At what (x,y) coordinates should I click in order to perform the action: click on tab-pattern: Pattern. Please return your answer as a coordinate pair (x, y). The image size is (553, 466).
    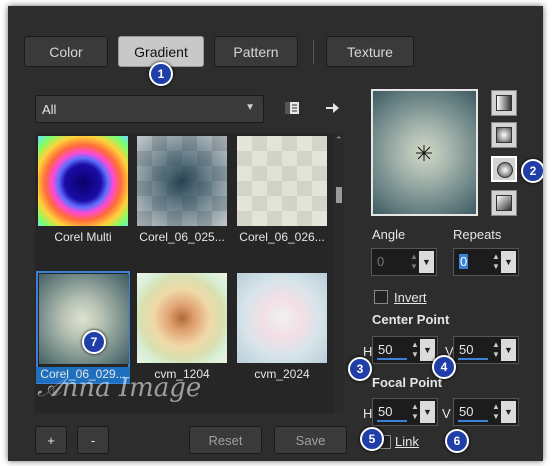
    Looking at the image, I should click on (256, 51).